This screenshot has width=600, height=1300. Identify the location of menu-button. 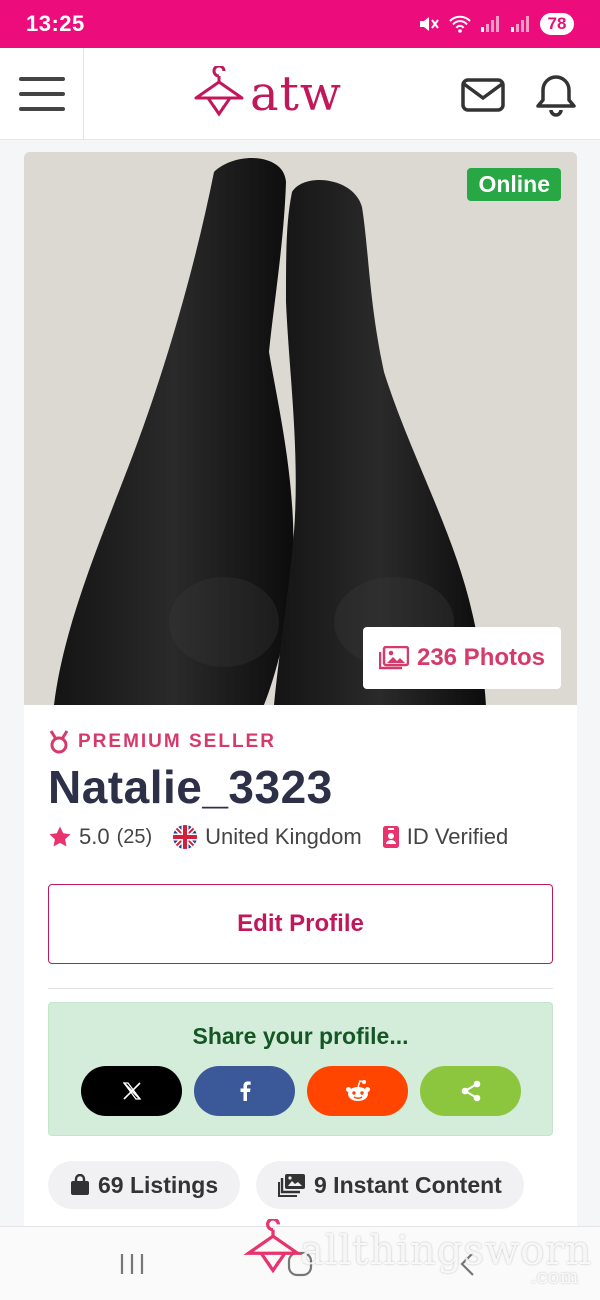
(42, 93).